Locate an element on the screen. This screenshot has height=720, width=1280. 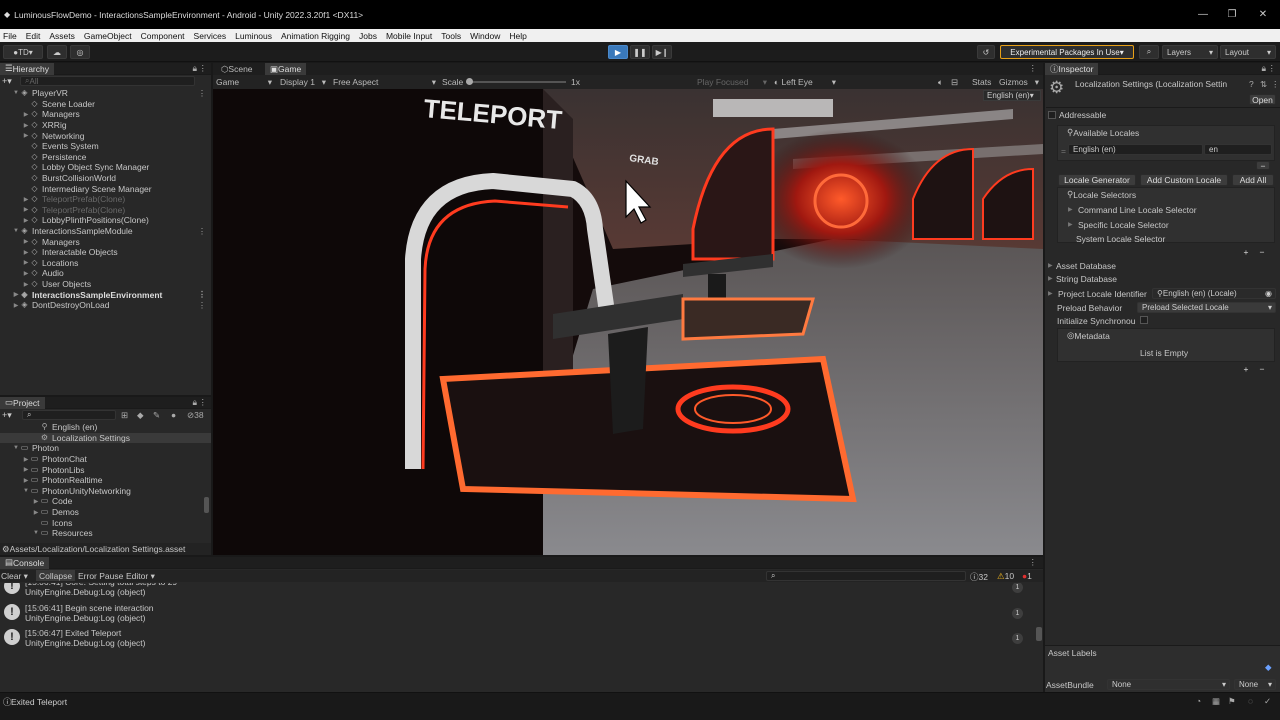
collab-icon: ◎ is located at coordinates (80, 52).